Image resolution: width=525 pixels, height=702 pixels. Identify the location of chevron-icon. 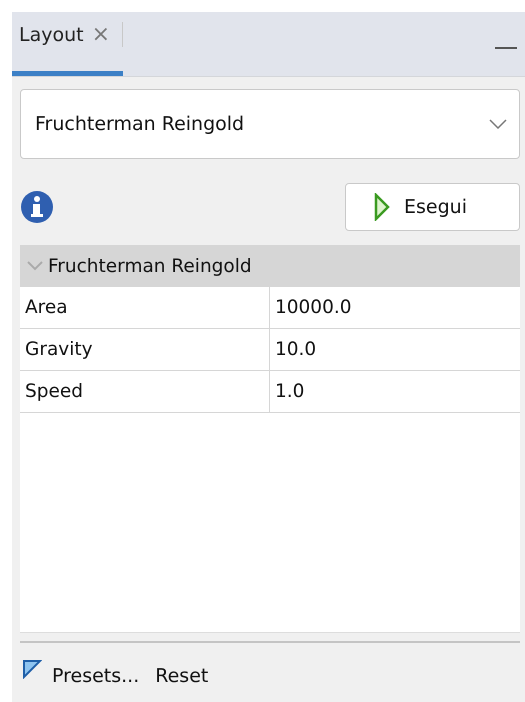
(498, 124).